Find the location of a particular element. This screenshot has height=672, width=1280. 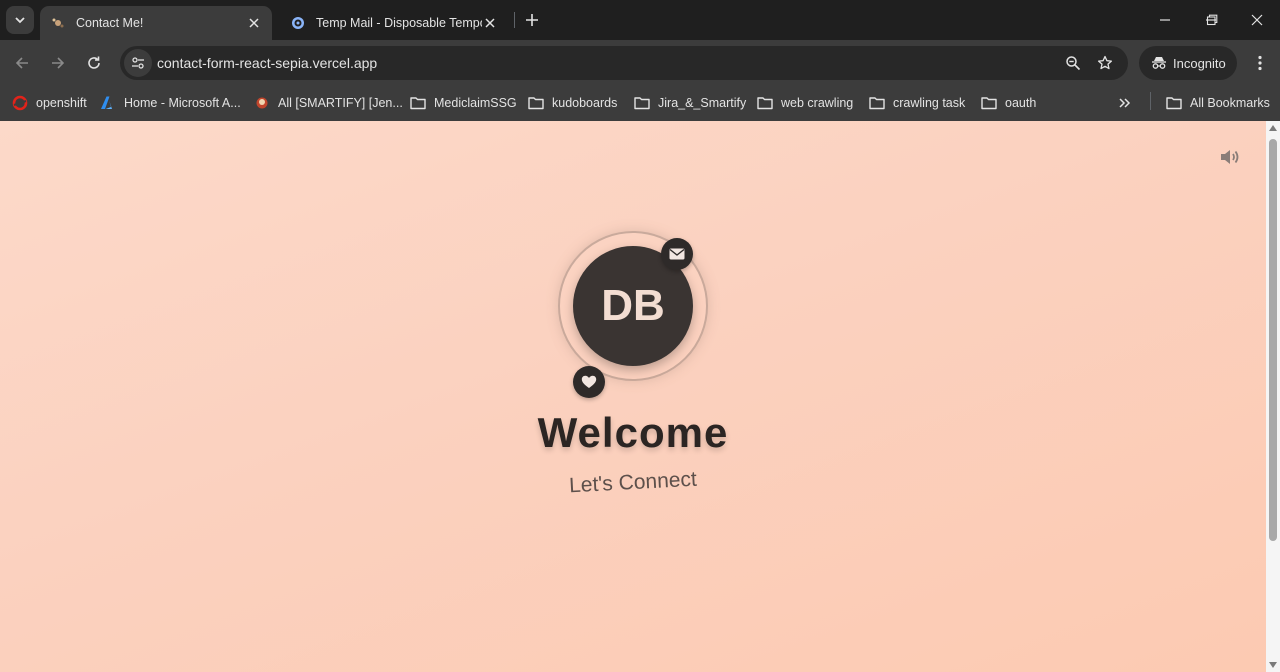

address-bar: contact-form-react-sepia.vercel.app is located at coordinates (624, 63).